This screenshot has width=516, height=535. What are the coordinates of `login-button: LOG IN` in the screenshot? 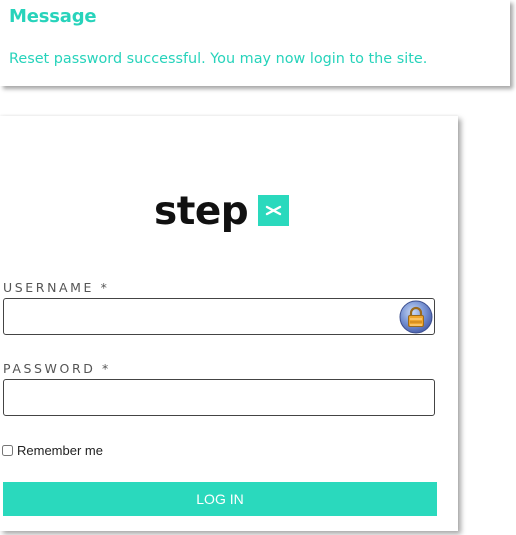 It's located at (220, 499).